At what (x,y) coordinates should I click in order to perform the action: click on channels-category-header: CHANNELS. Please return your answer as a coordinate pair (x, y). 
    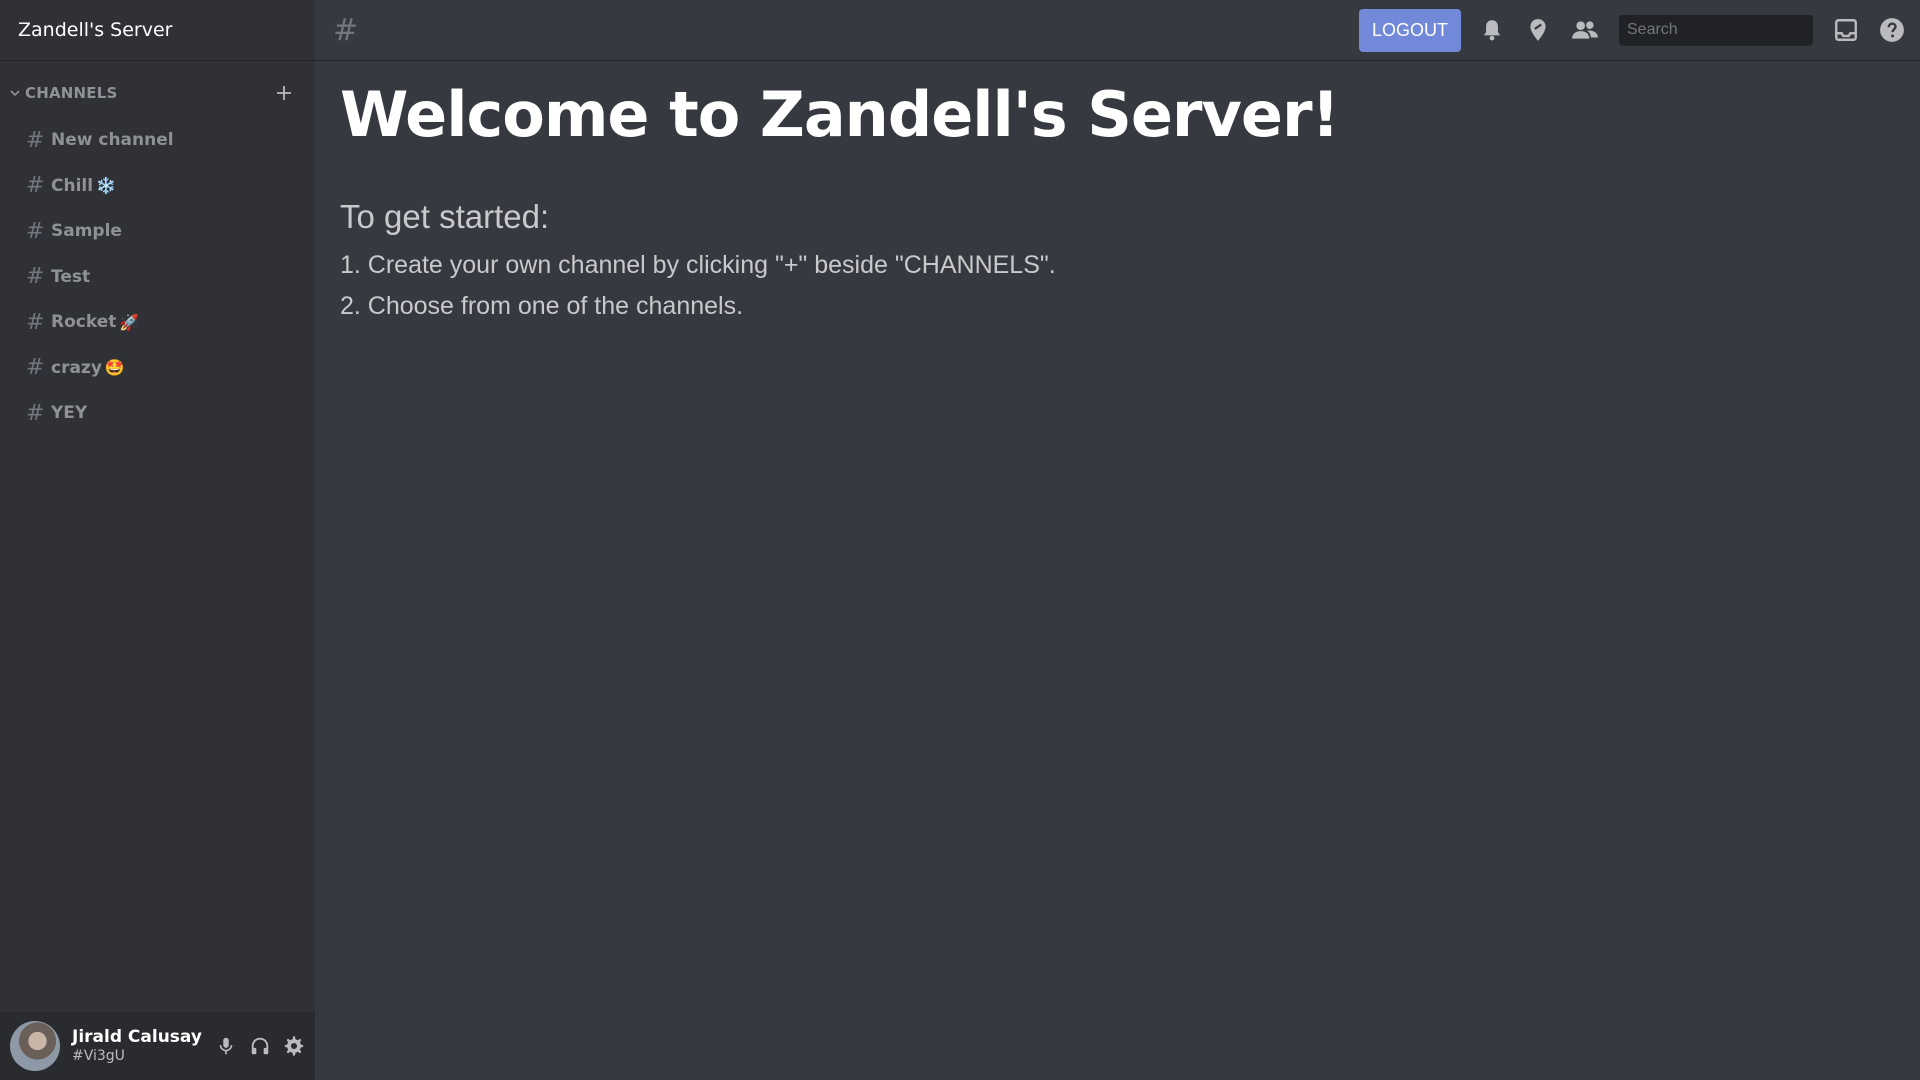
    Looking at the image, I should click on (157, 93).